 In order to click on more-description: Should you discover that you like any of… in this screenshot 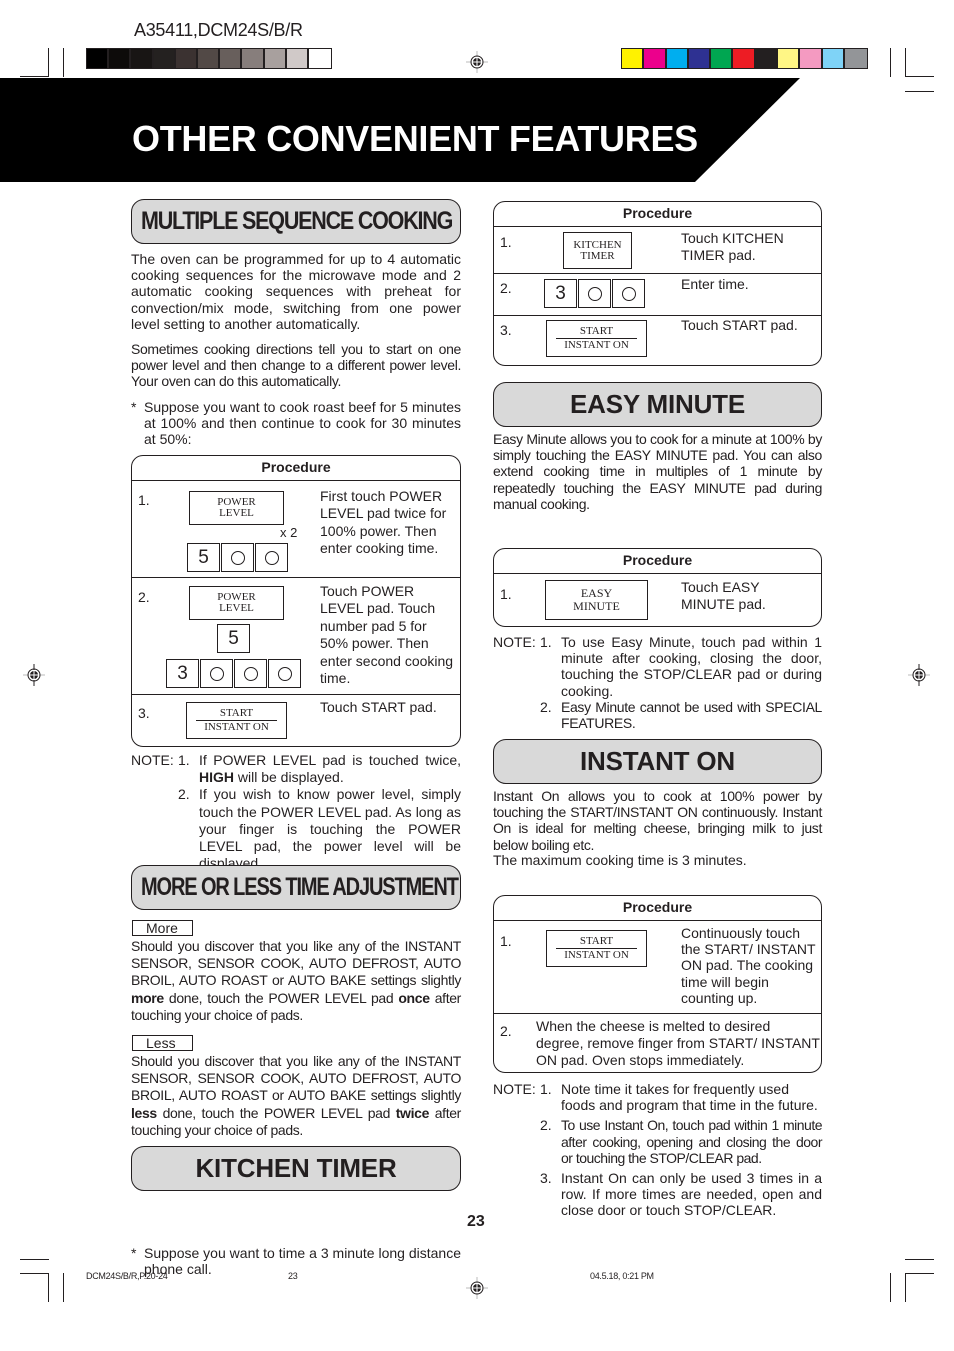, I will do `click(296, 981)`.